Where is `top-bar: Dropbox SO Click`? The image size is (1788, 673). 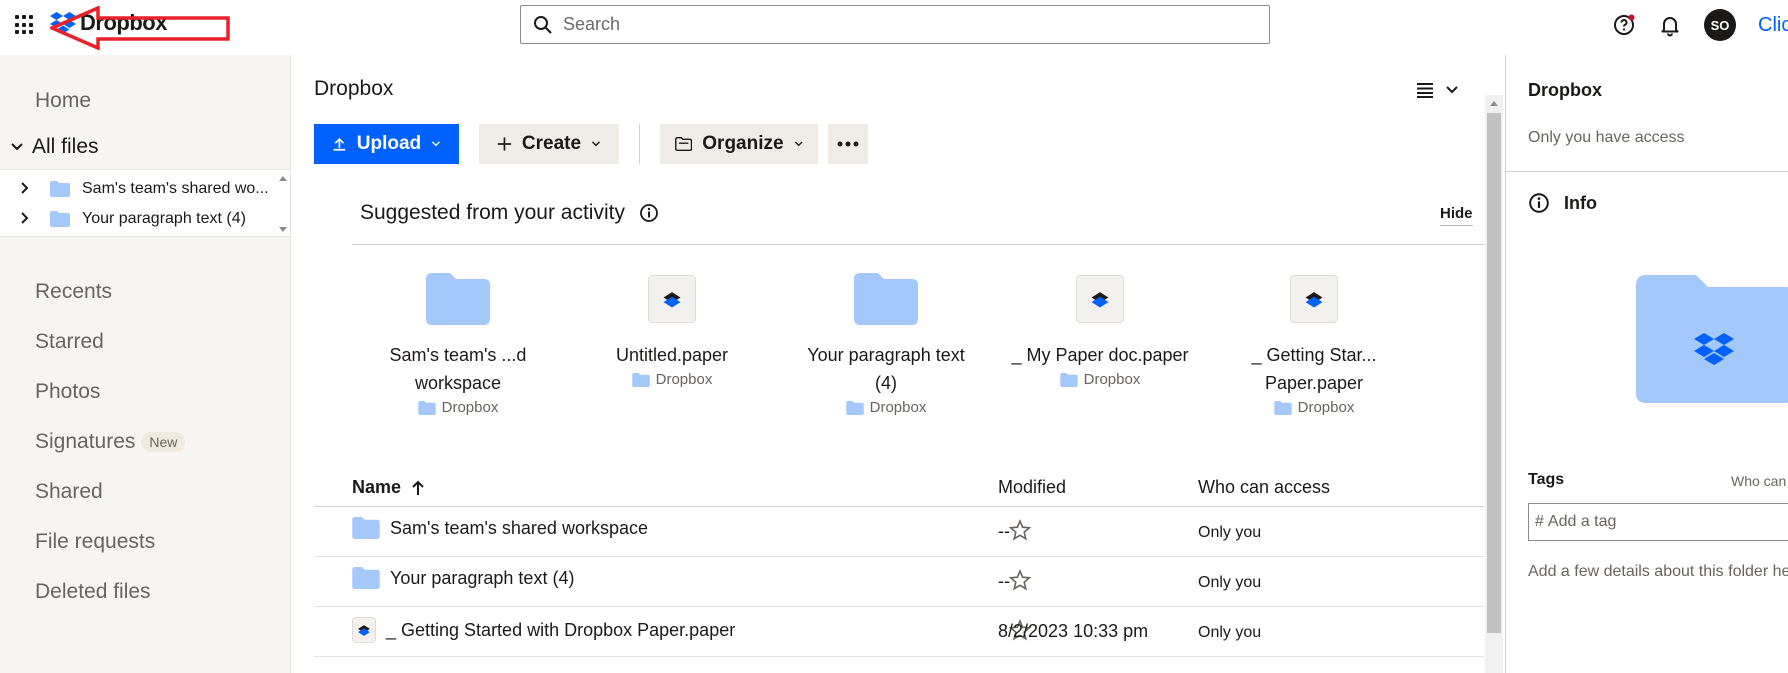
top-bar: Dropbox SO Click is located at coordinates (894, 27).